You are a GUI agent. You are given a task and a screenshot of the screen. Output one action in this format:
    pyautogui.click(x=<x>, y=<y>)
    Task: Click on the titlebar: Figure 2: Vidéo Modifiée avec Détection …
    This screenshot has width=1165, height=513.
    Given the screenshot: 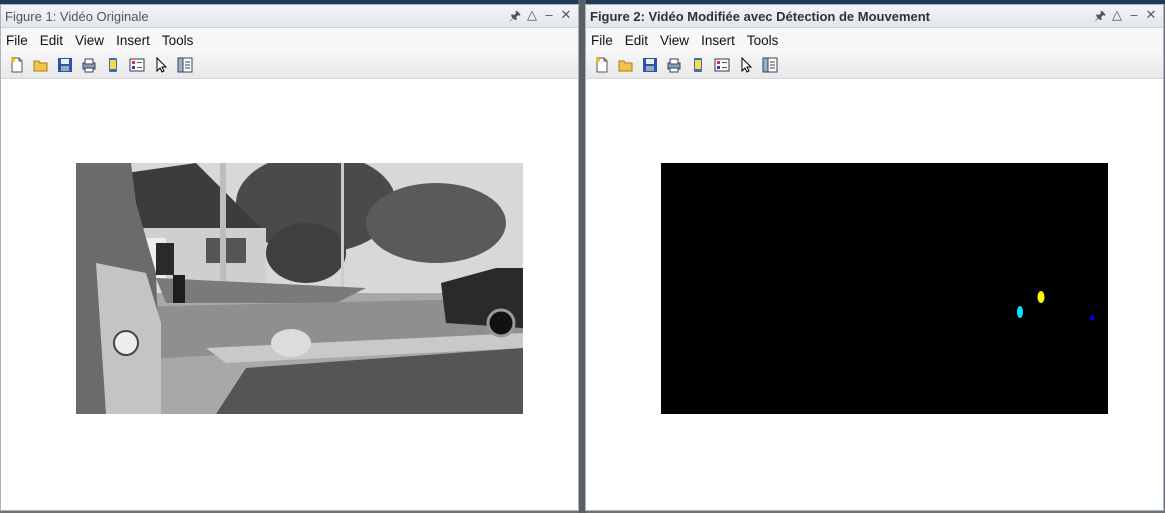 What is the action you would take?
    pyautogui.click(x=874, y=16)
    